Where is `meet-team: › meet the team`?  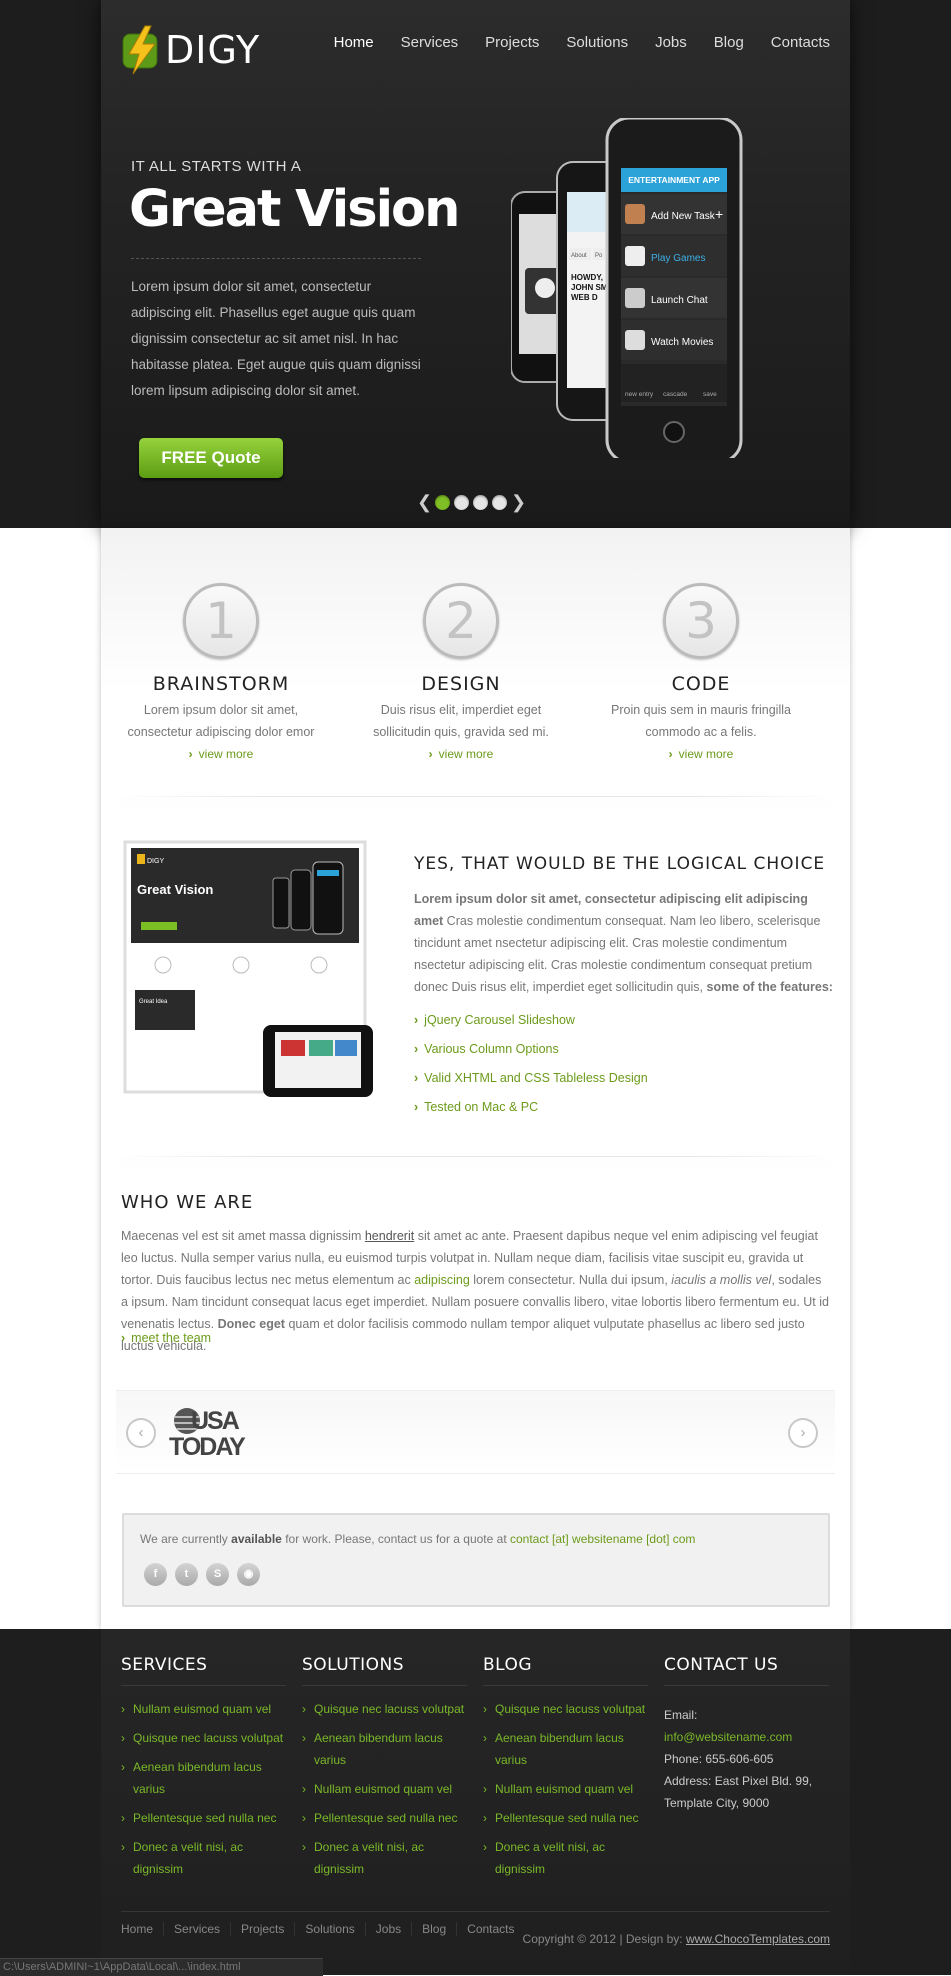
meet-team: › meet the team is located at coordinates (166, 1338).